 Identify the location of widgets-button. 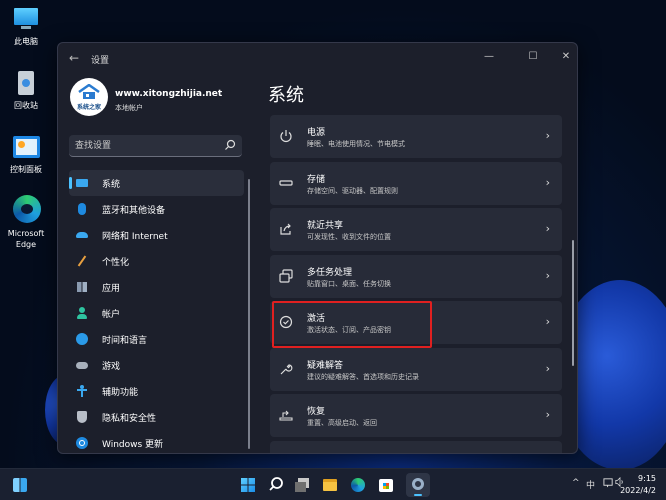
(20, 485).